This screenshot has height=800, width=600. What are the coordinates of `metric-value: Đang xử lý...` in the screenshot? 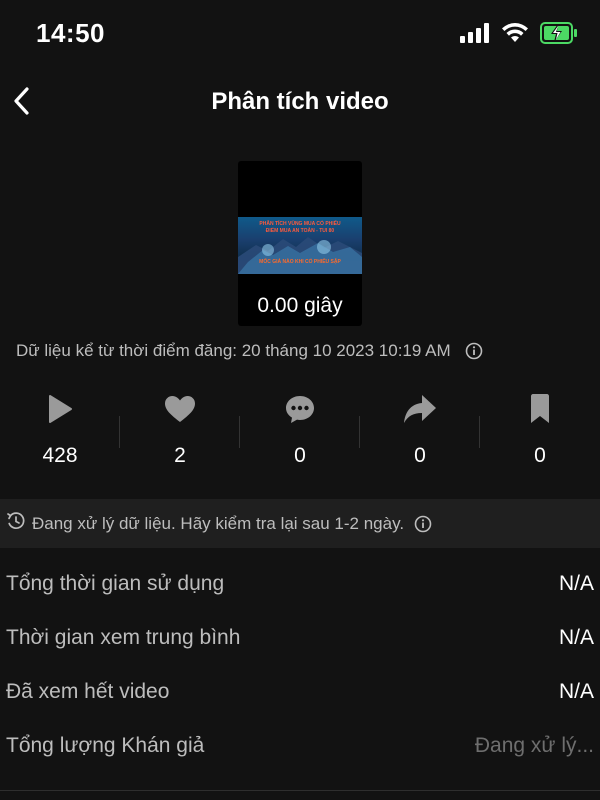 It's located at (534, 745).